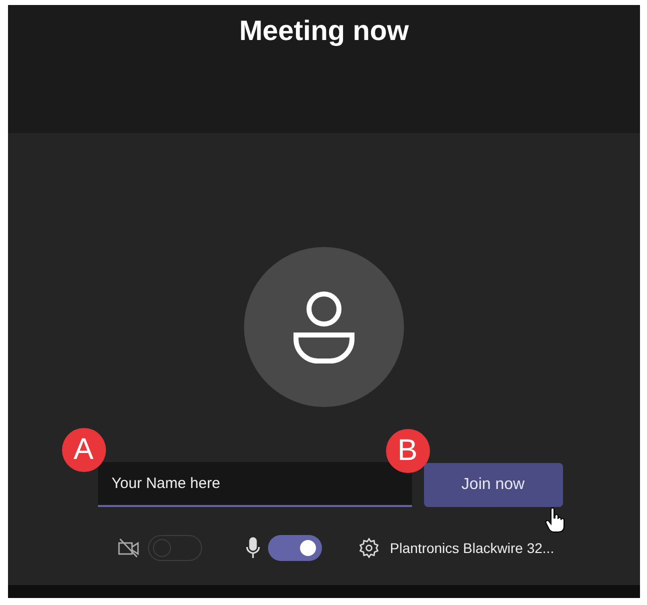  Describe the element at coordinates (255, 484) in the screenshot. I see `name-input-field: Your Name here` at that location.